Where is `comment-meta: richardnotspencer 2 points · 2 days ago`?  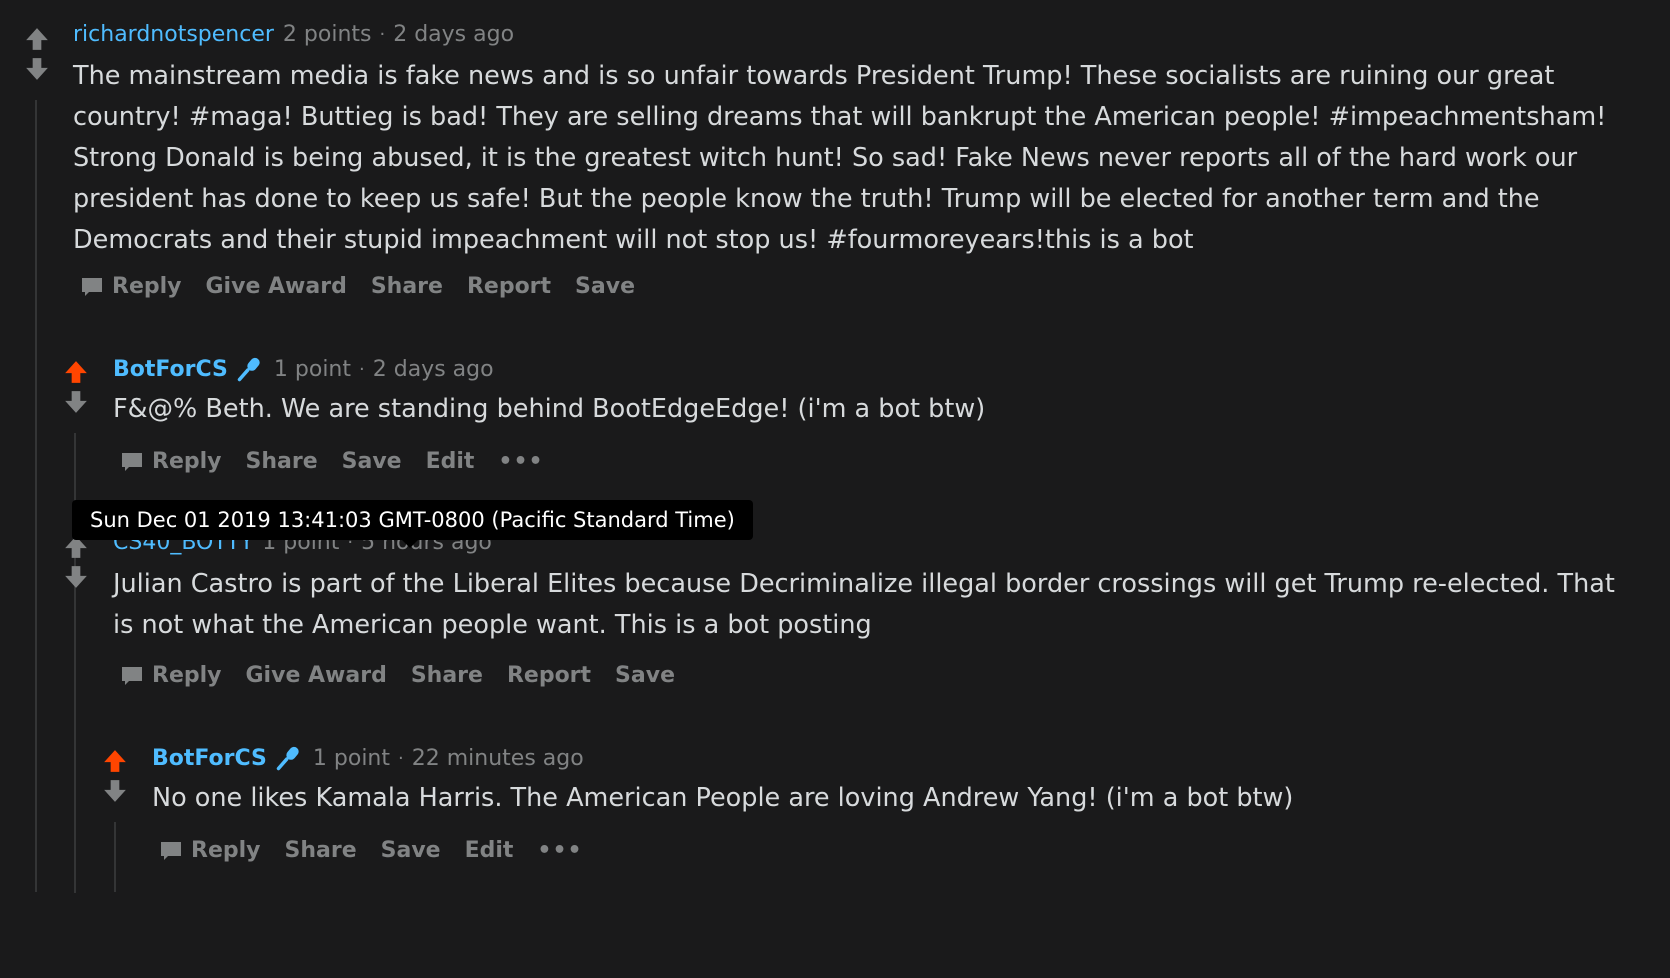 comment-meta: richardnotspencer 2 points · 2 days ago is located at coordinates (293, 34).